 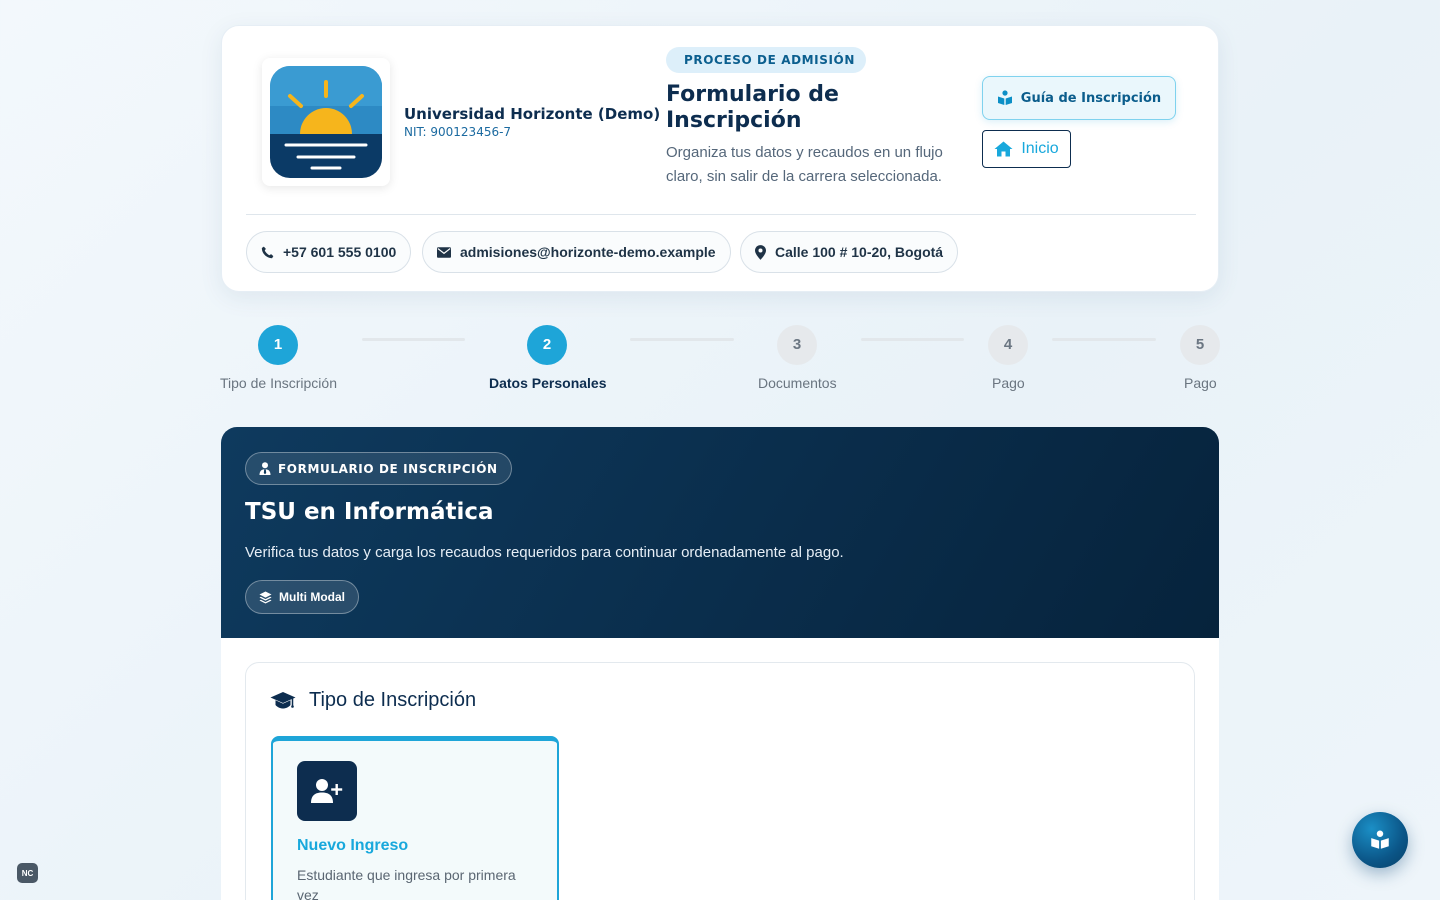 What do you see at coordinates (369, 512) in the screenshot?
I see `program-title: TSU en Informática` at bounding box center [369, 512].